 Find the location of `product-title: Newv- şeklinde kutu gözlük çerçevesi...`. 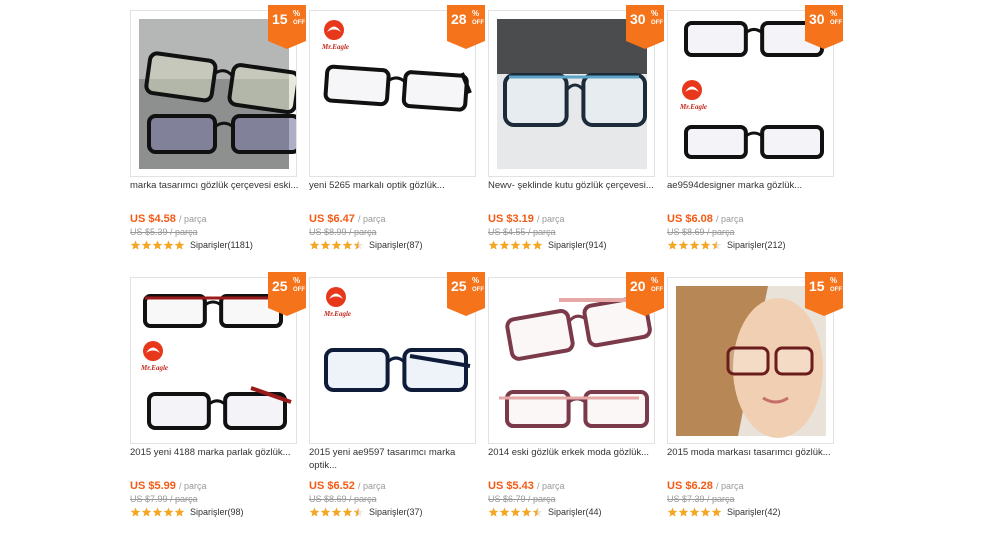

product-title: Newv- şeklinde kutu gözlük çerçevesi... is located at coordinates (573, 194).